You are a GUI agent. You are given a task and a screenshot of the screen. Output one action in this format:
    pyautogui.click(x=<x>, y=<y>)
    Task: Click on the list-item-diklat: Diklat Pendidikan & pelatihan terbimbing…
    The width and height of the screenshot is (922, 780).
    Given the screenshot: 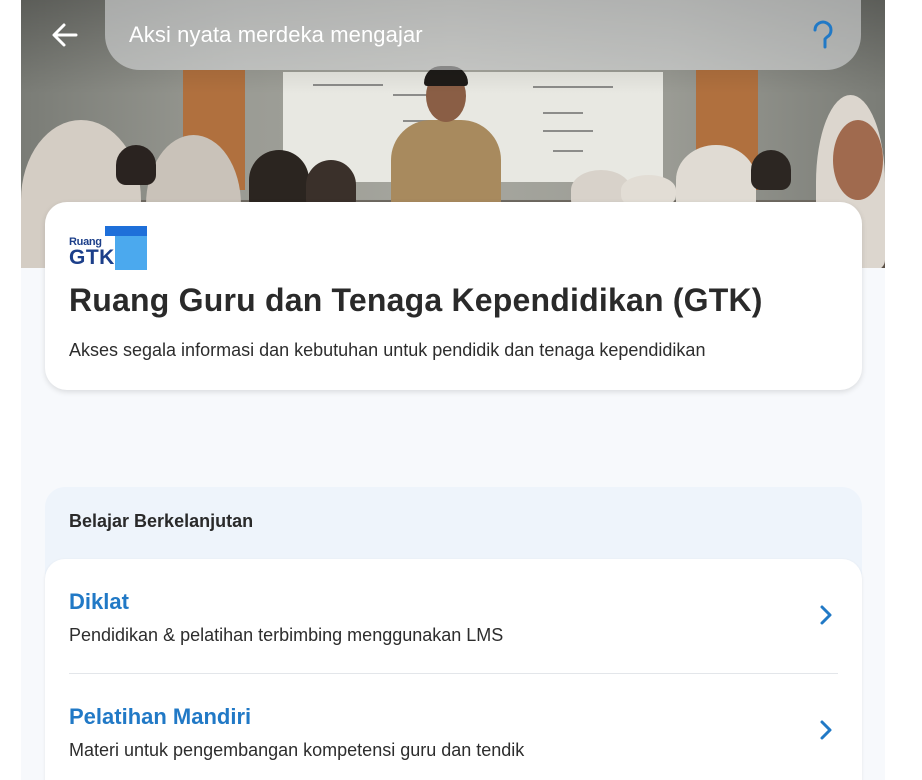 What is the action you would take?
    pyautogui.click(x=453, y=616)
    